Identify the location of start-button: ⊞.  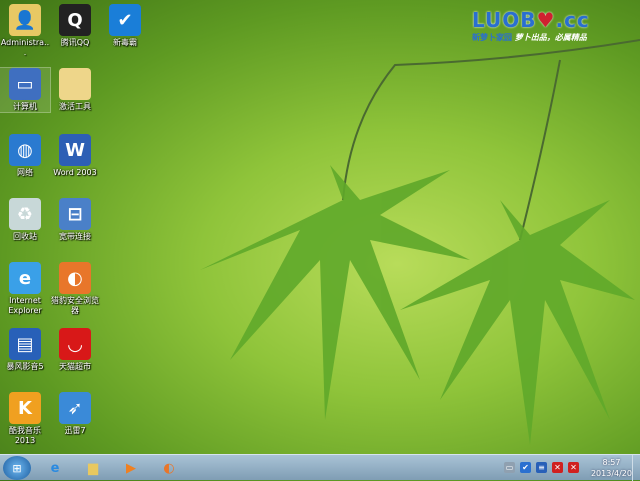
(17, 468).